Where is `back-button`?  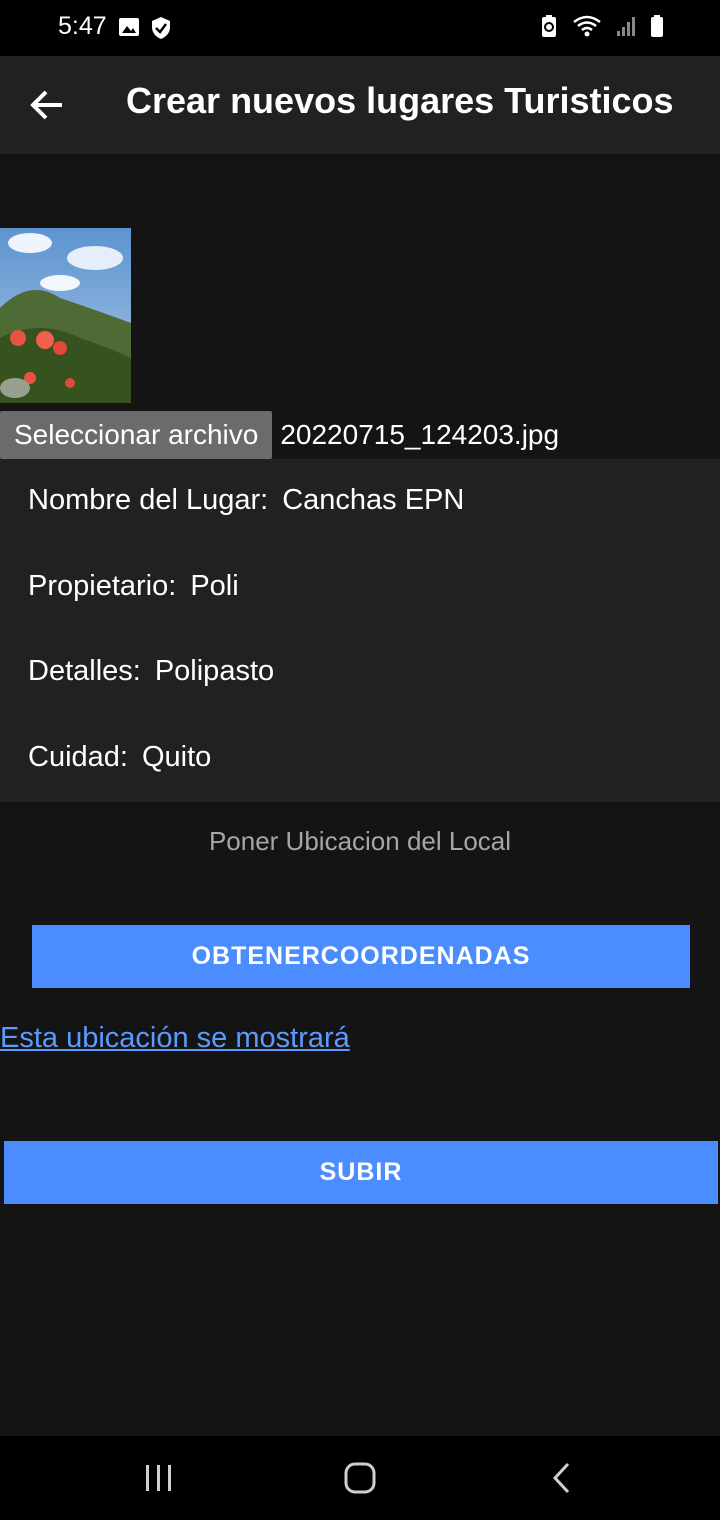
back-button is located at coordinates (48, 105).